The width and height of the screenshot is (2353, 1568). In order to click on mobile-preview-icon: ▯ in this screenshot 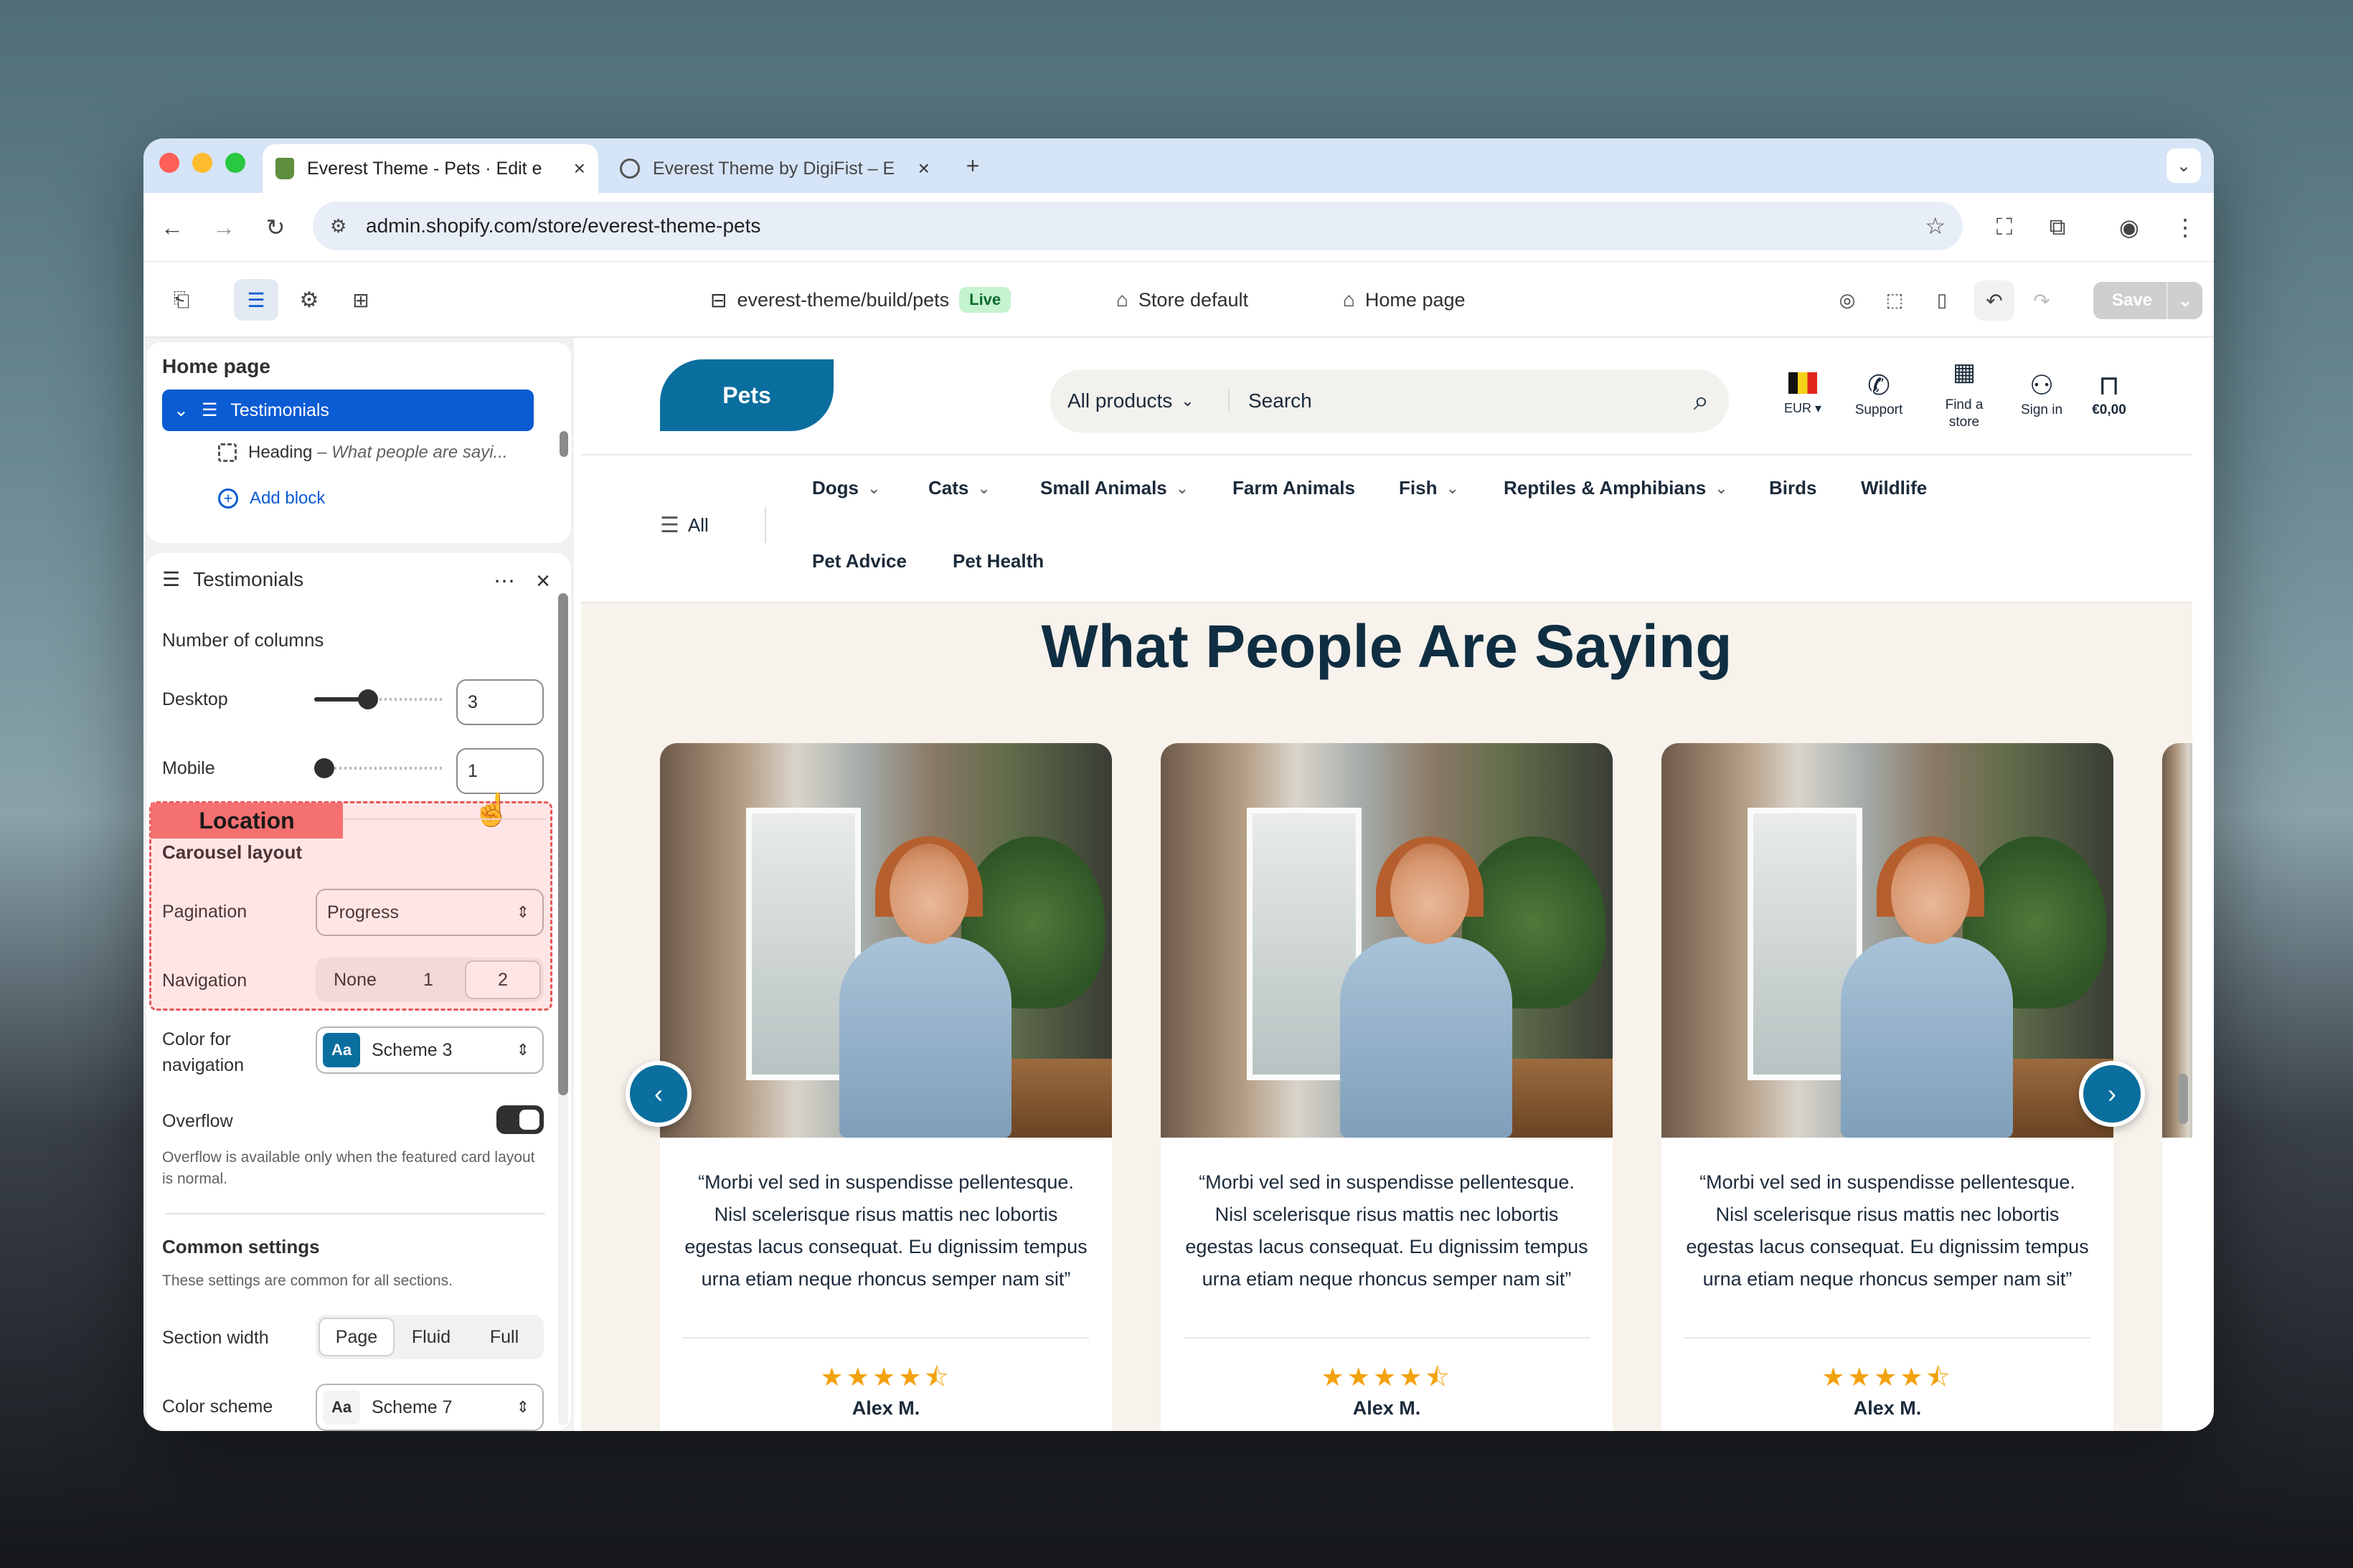, I will do `click(1942, 300)`.